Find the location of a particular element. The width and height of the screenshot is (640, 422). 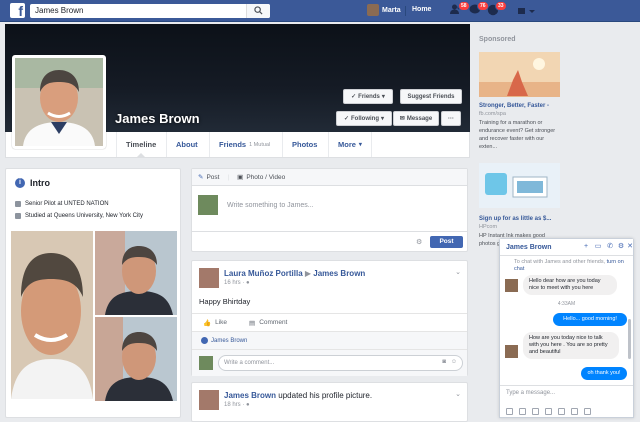

tab-more: More ▾ is located at coordinates (350, 144).